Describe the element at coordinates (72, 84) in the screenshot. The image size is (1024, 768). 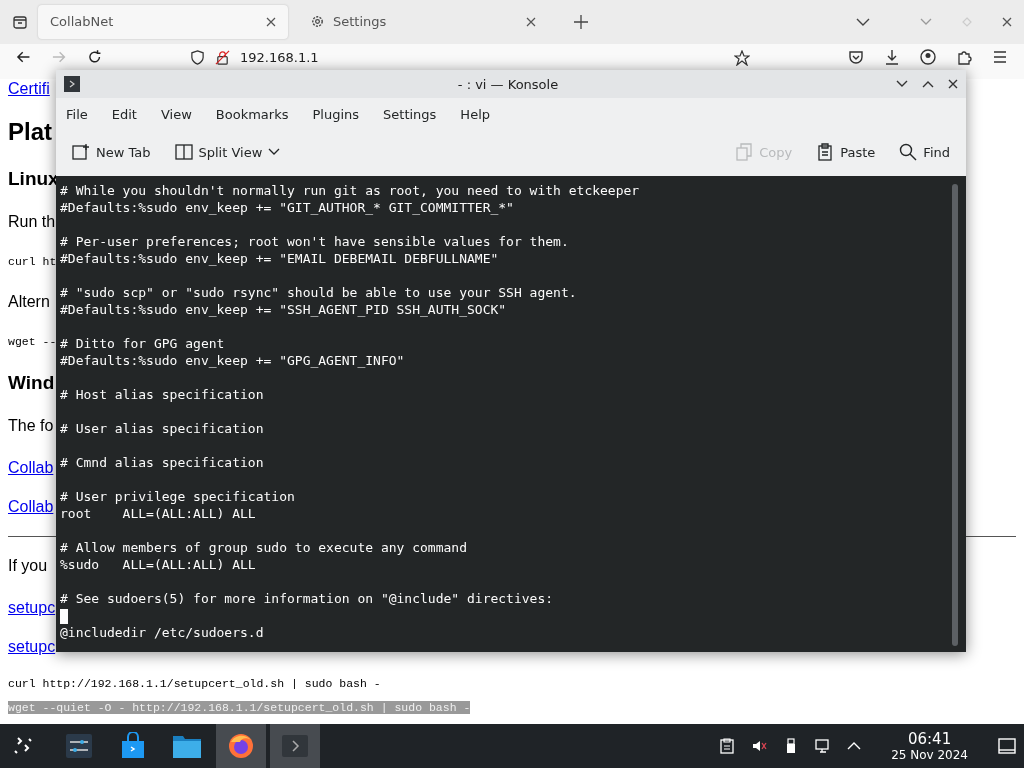
I see `terminal-app-icon` at that location.